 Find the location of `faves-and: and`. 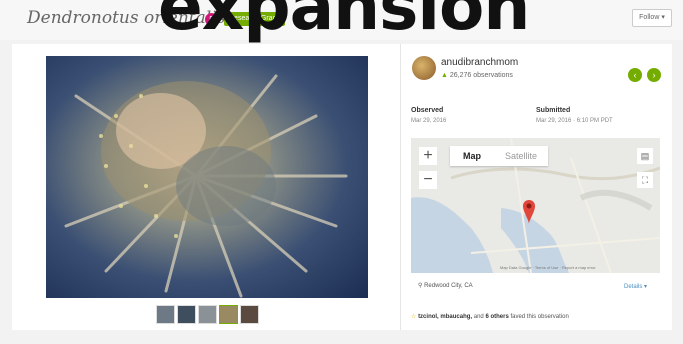

faves-and: and is located at coordinates (479, 317).